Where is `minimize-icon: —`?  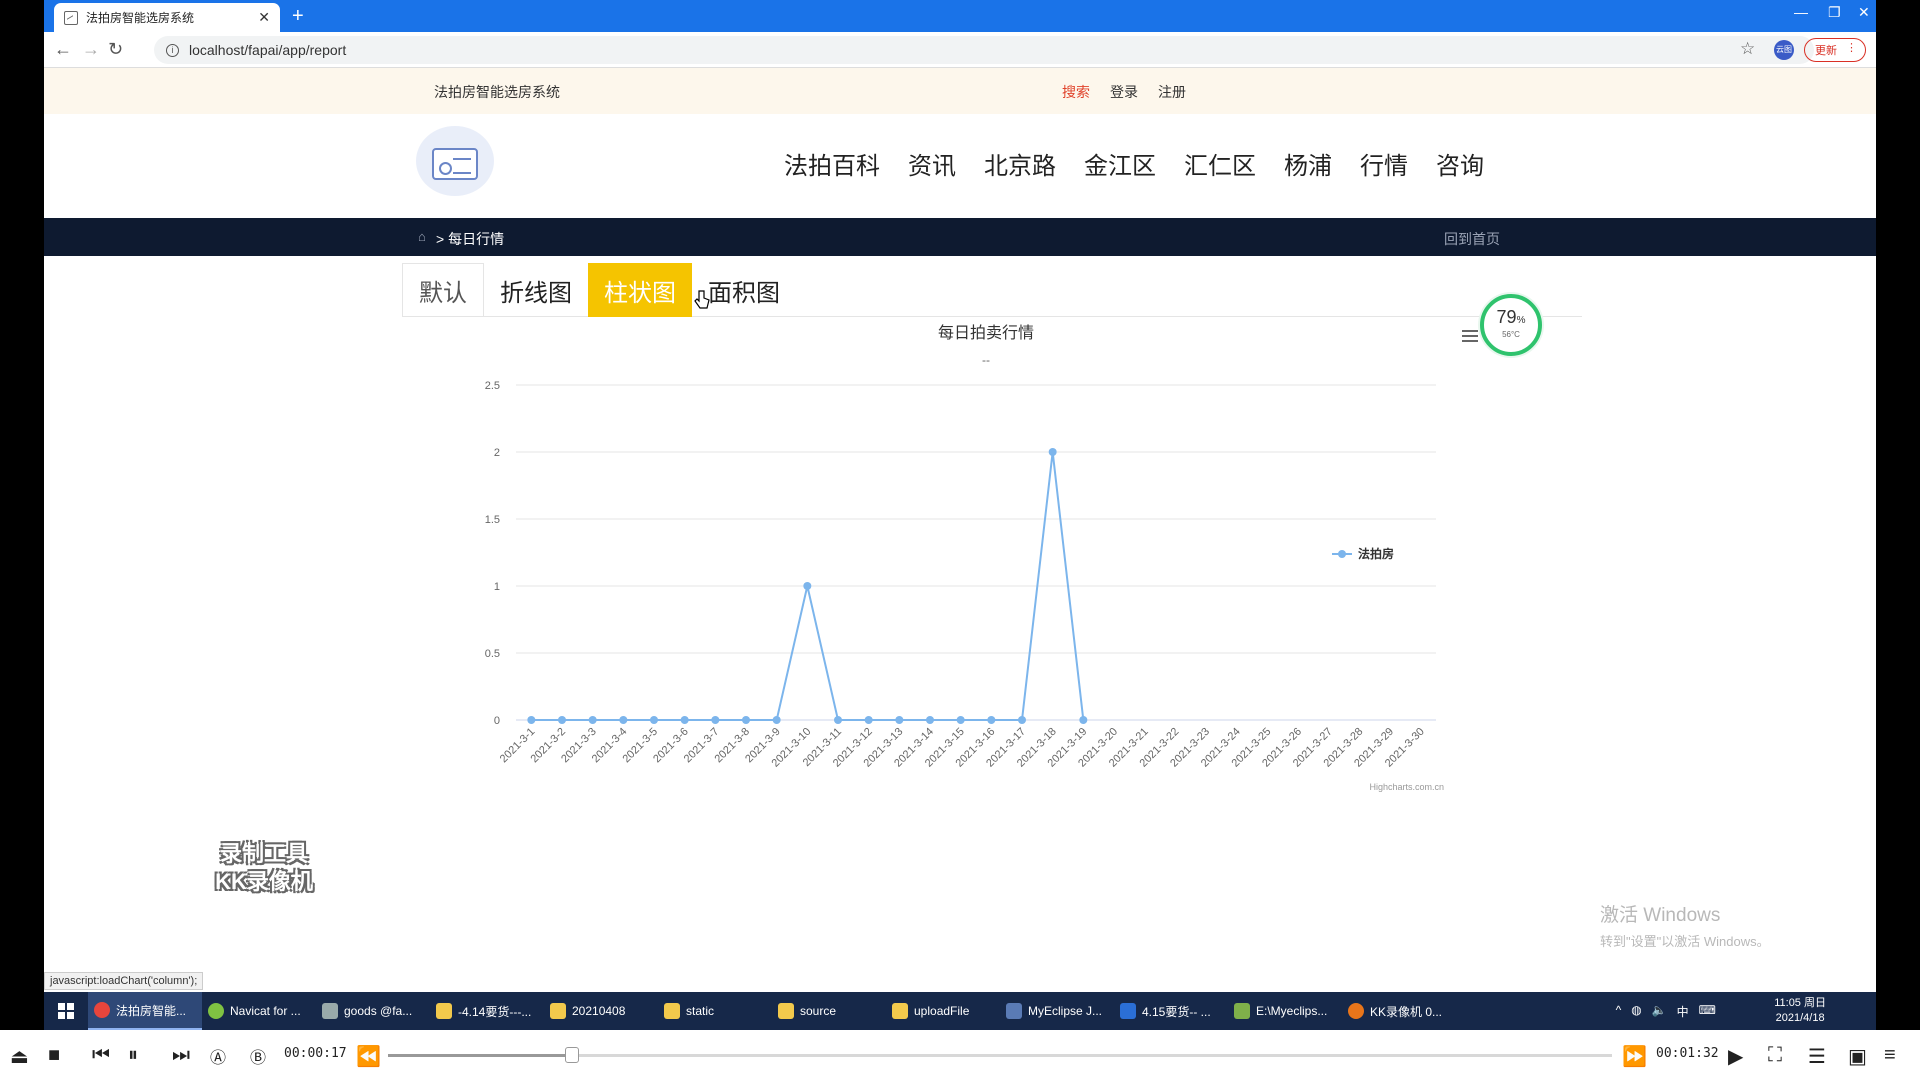
minimize-icon: — is located at coordinates (1801, 12).